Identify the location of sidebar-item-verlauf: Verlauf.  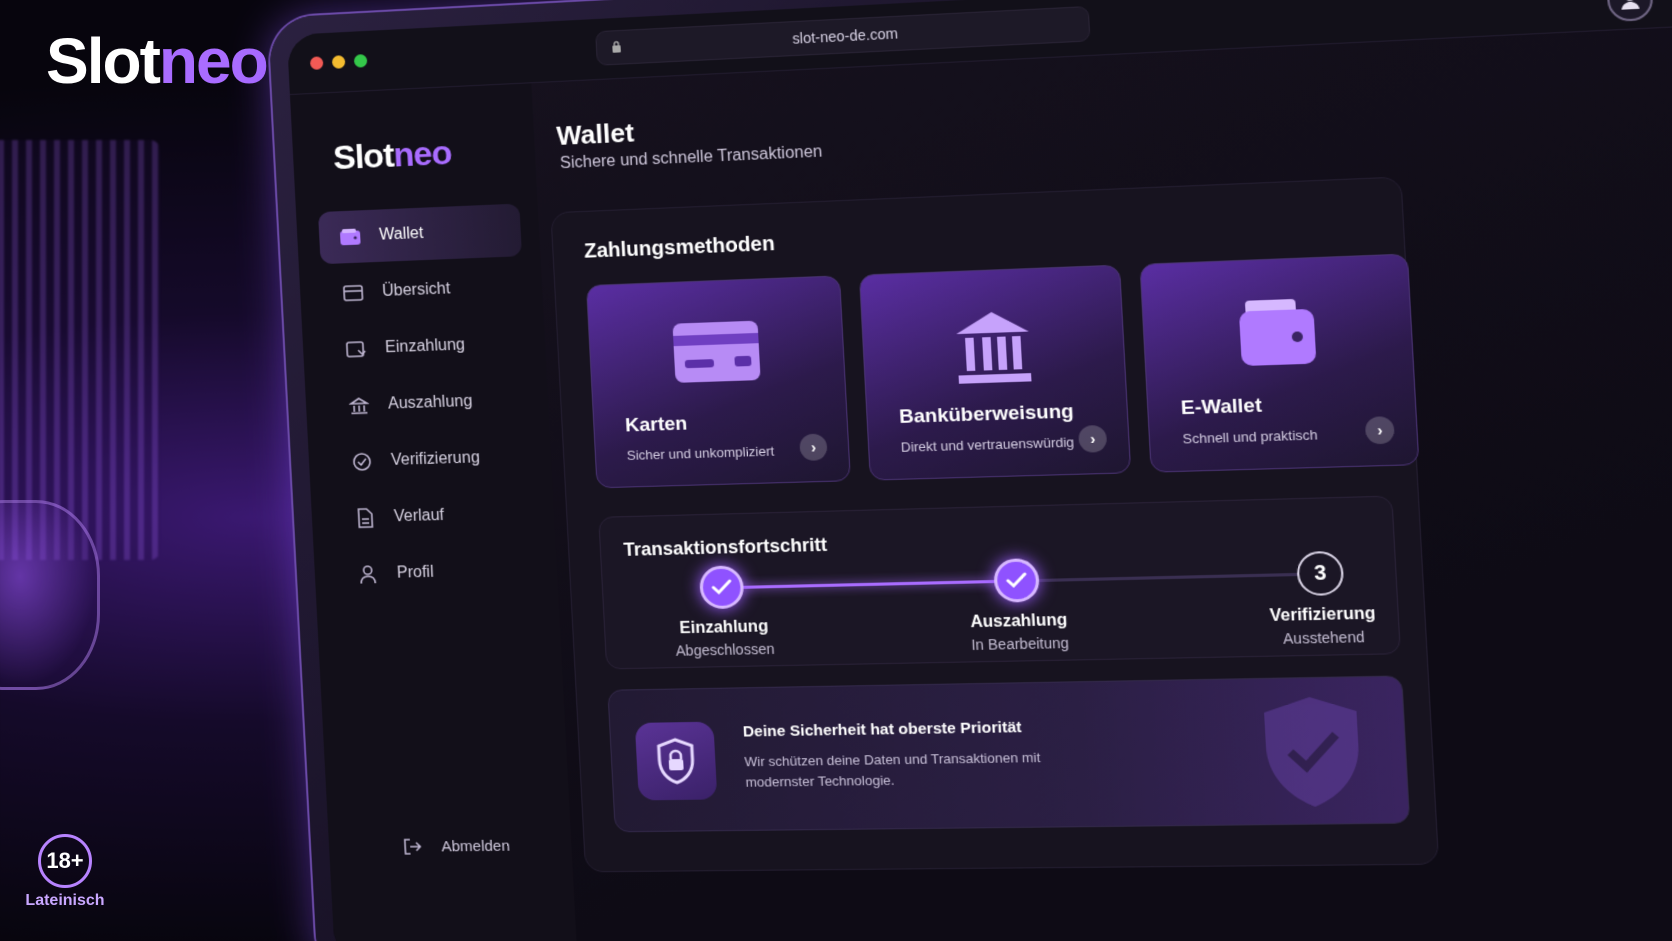
(435, 516).